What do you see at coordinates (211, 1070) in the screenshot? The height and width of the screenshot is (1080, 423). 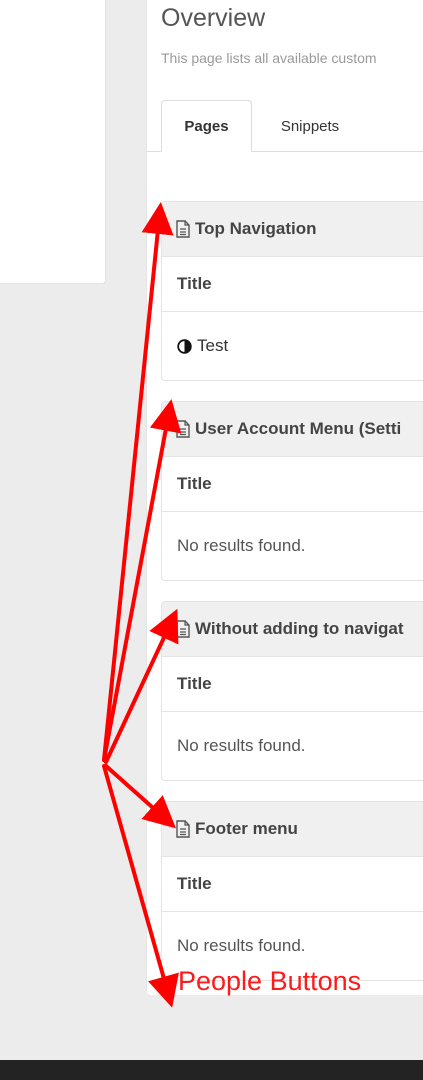 I see `footer-bar` at bounding box center [211, 1070].